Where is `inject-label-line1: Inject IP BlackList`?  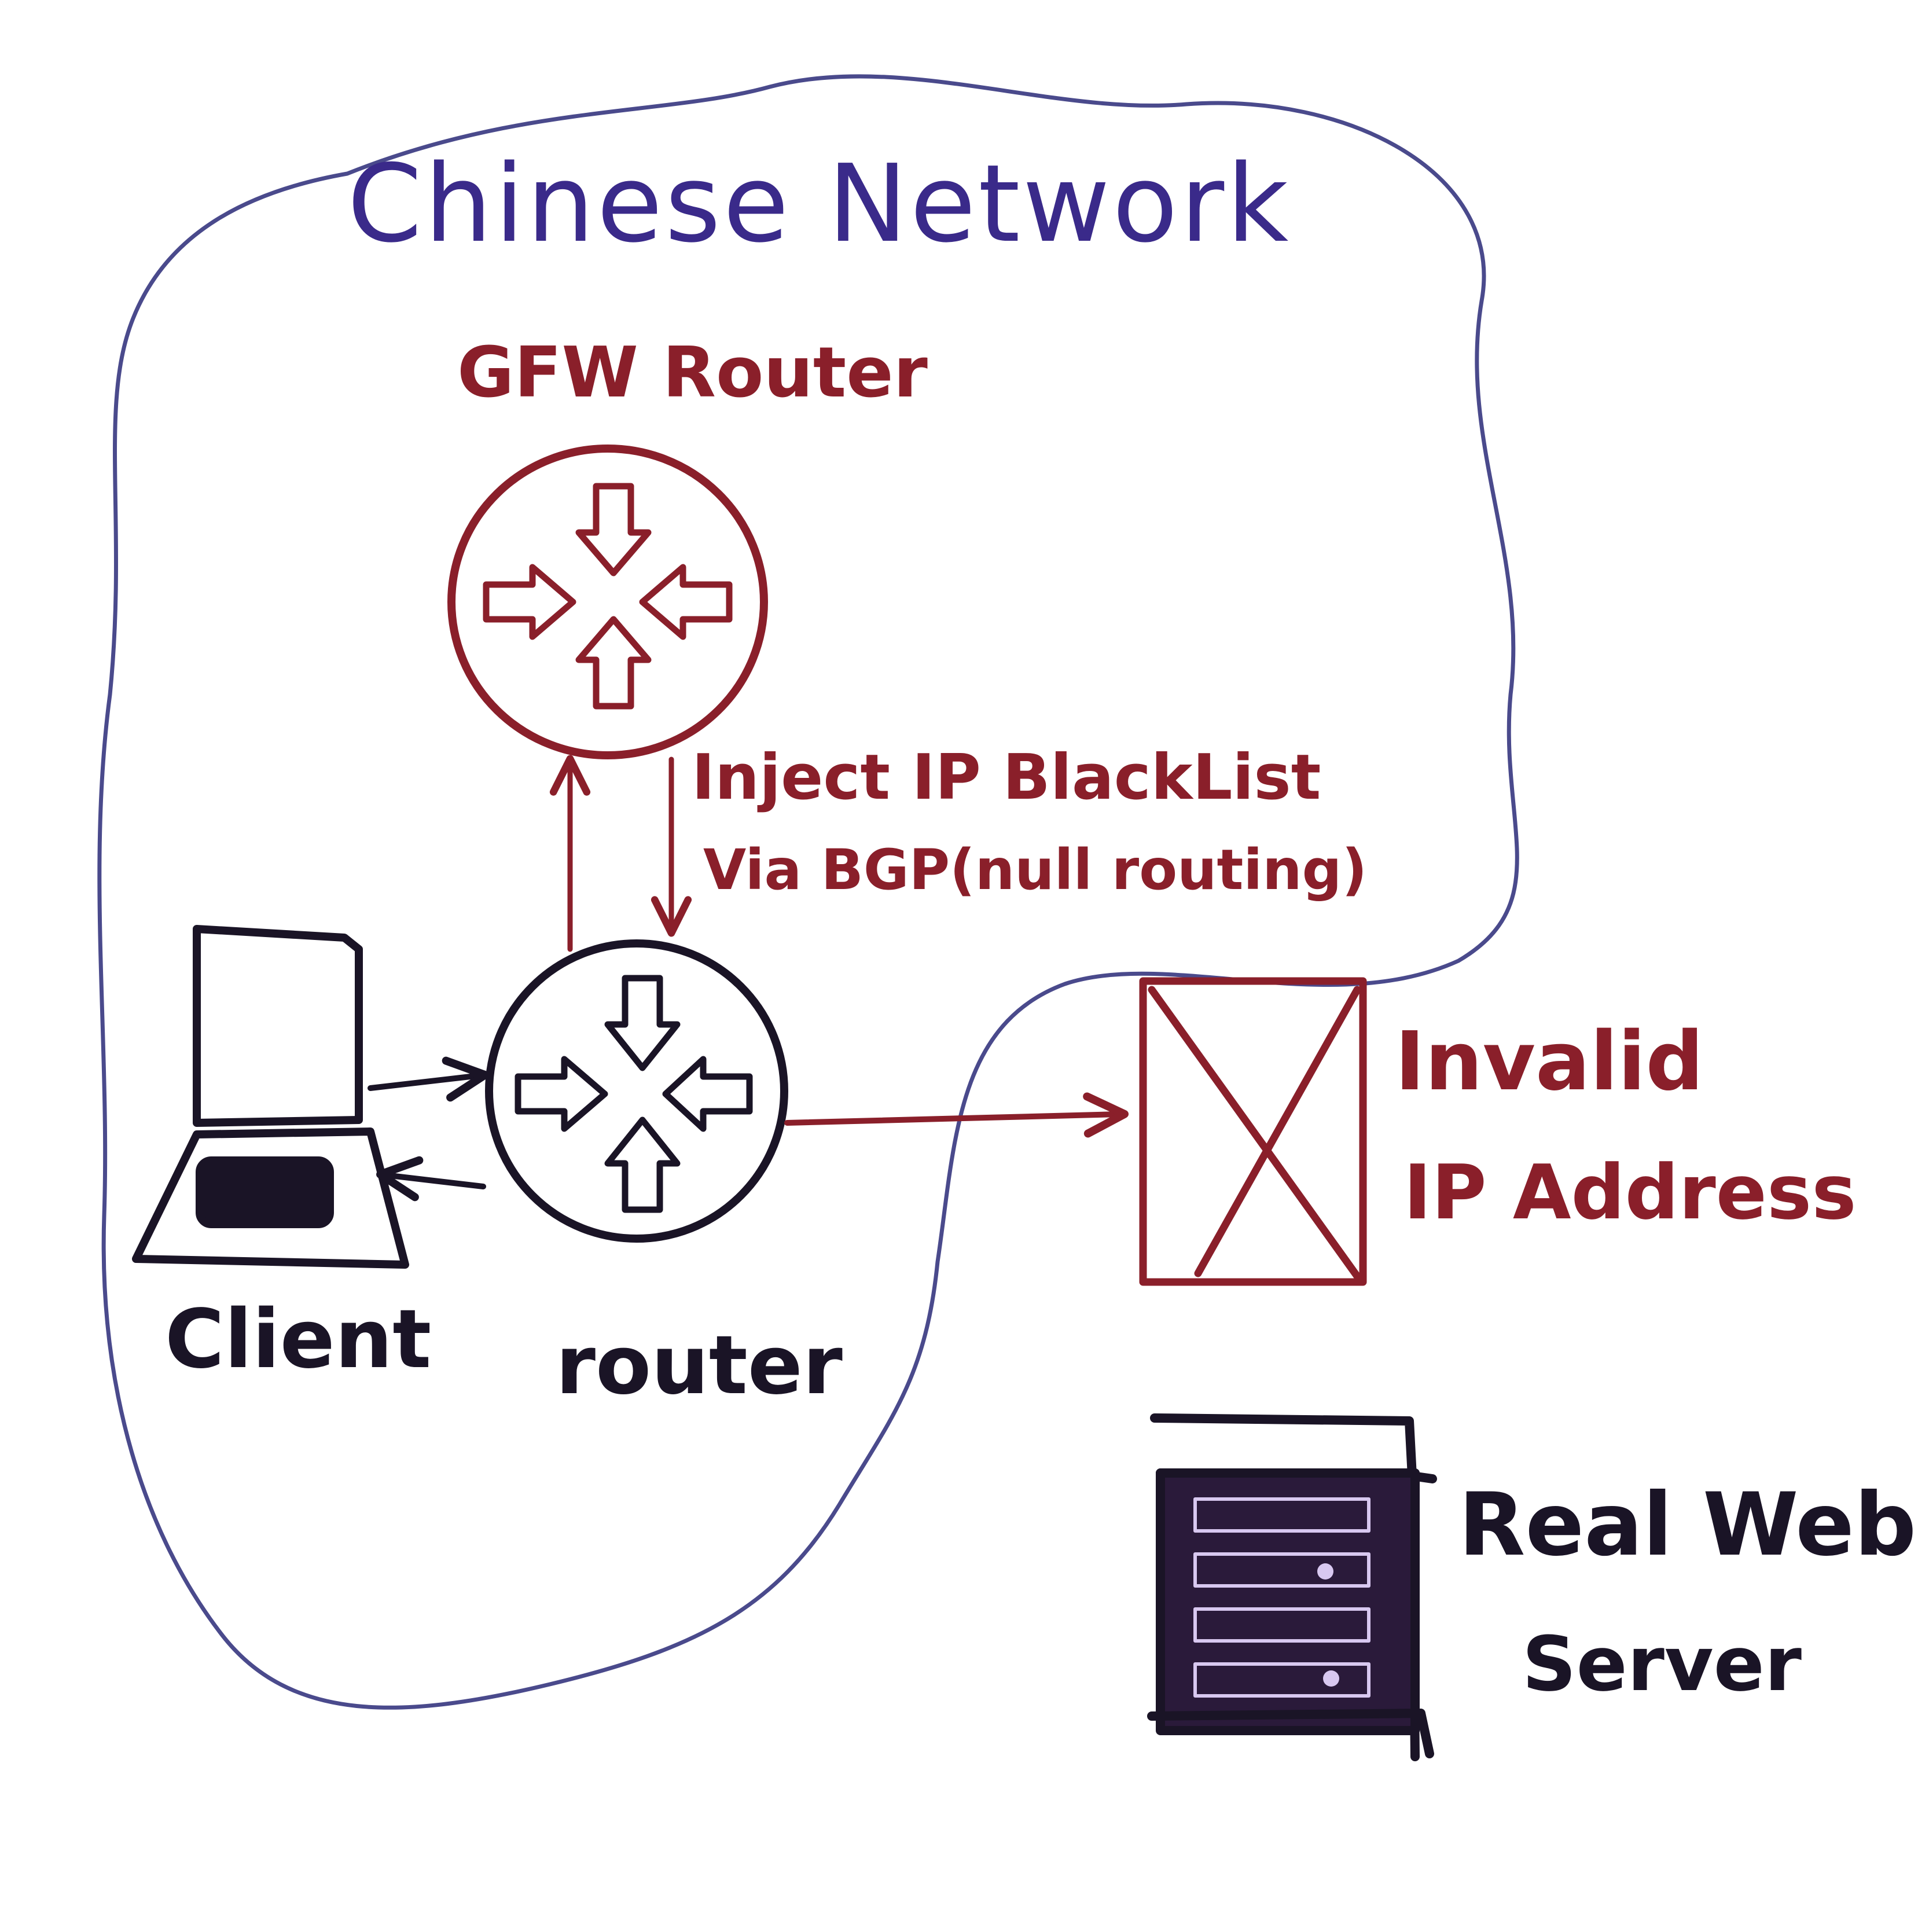
inject-label-line1: Inject IP BlackList is located at coordinates (1006, 777).